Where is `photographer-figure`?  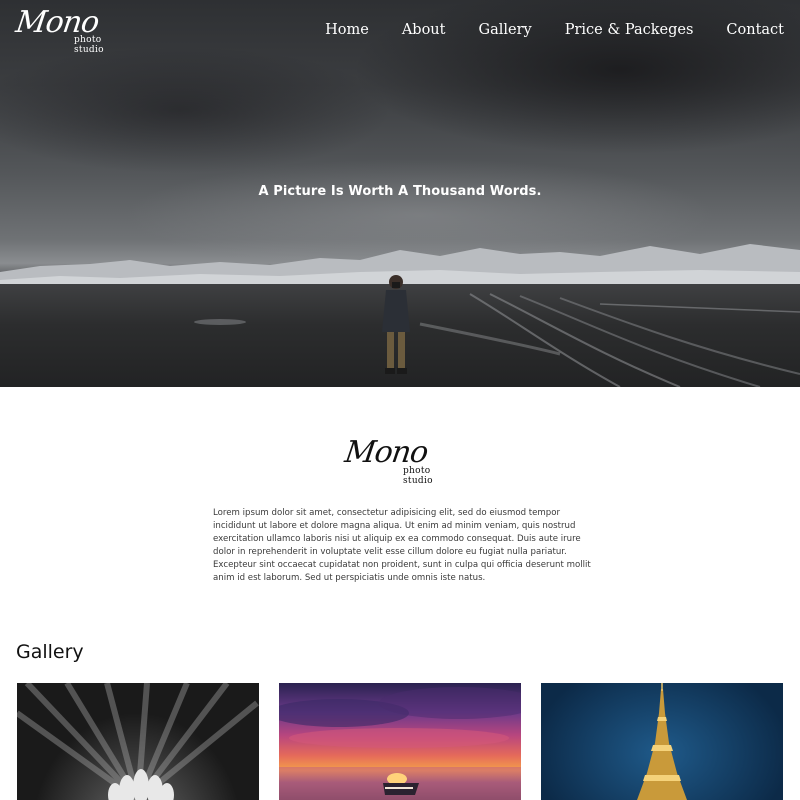 photographer-figure is located at coordinates (396, 324).